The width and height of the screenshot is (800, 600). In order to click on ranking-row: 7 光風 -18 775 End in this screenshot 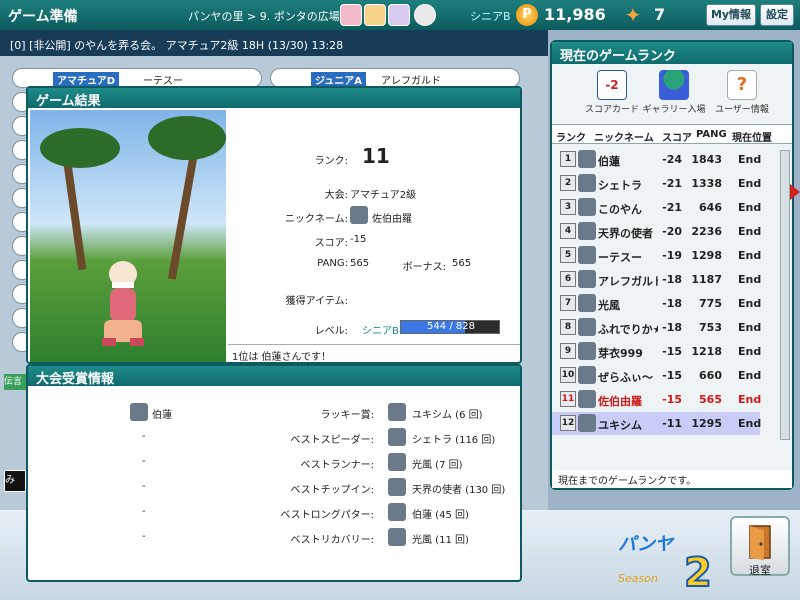, I will do `click(656, 303)`.